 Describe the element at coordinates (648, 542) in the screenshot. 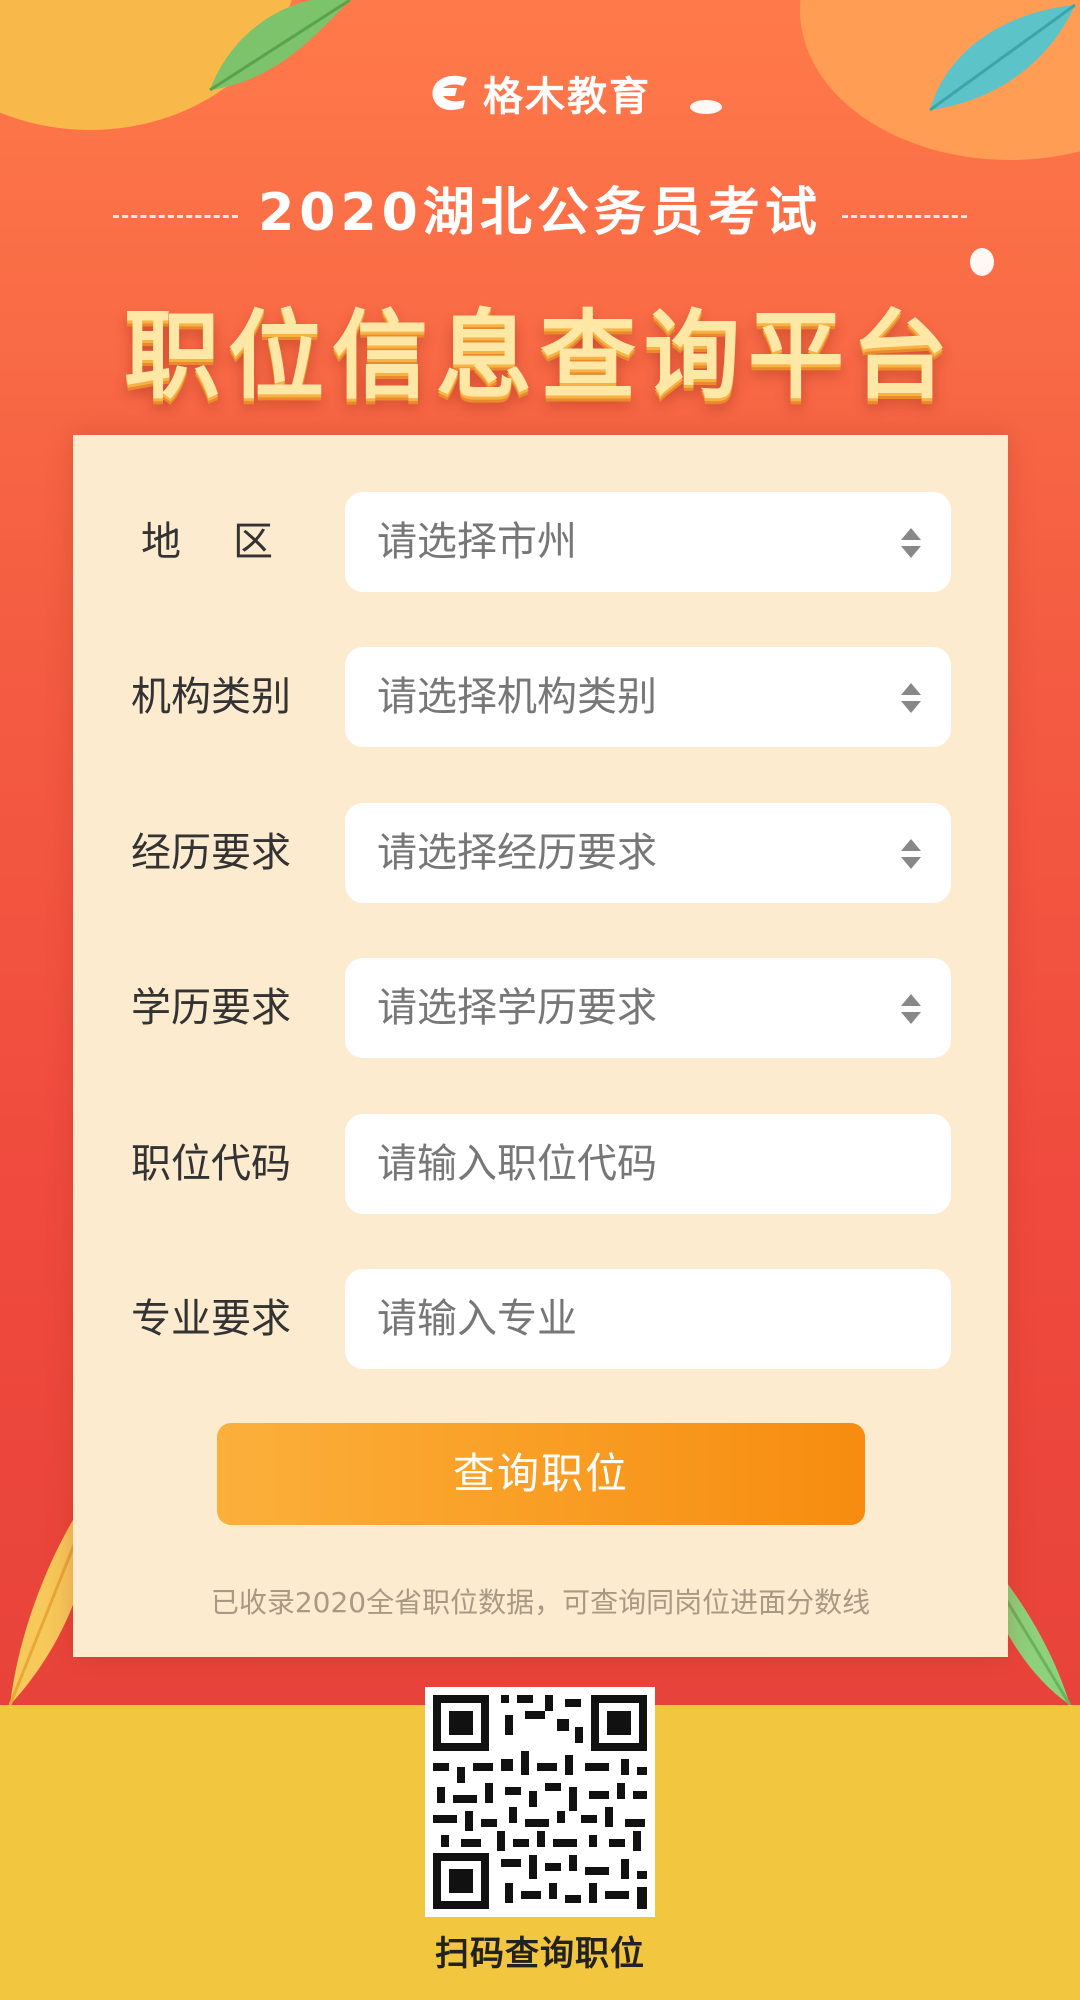

I see `region-select: 请选择市州` at that location.